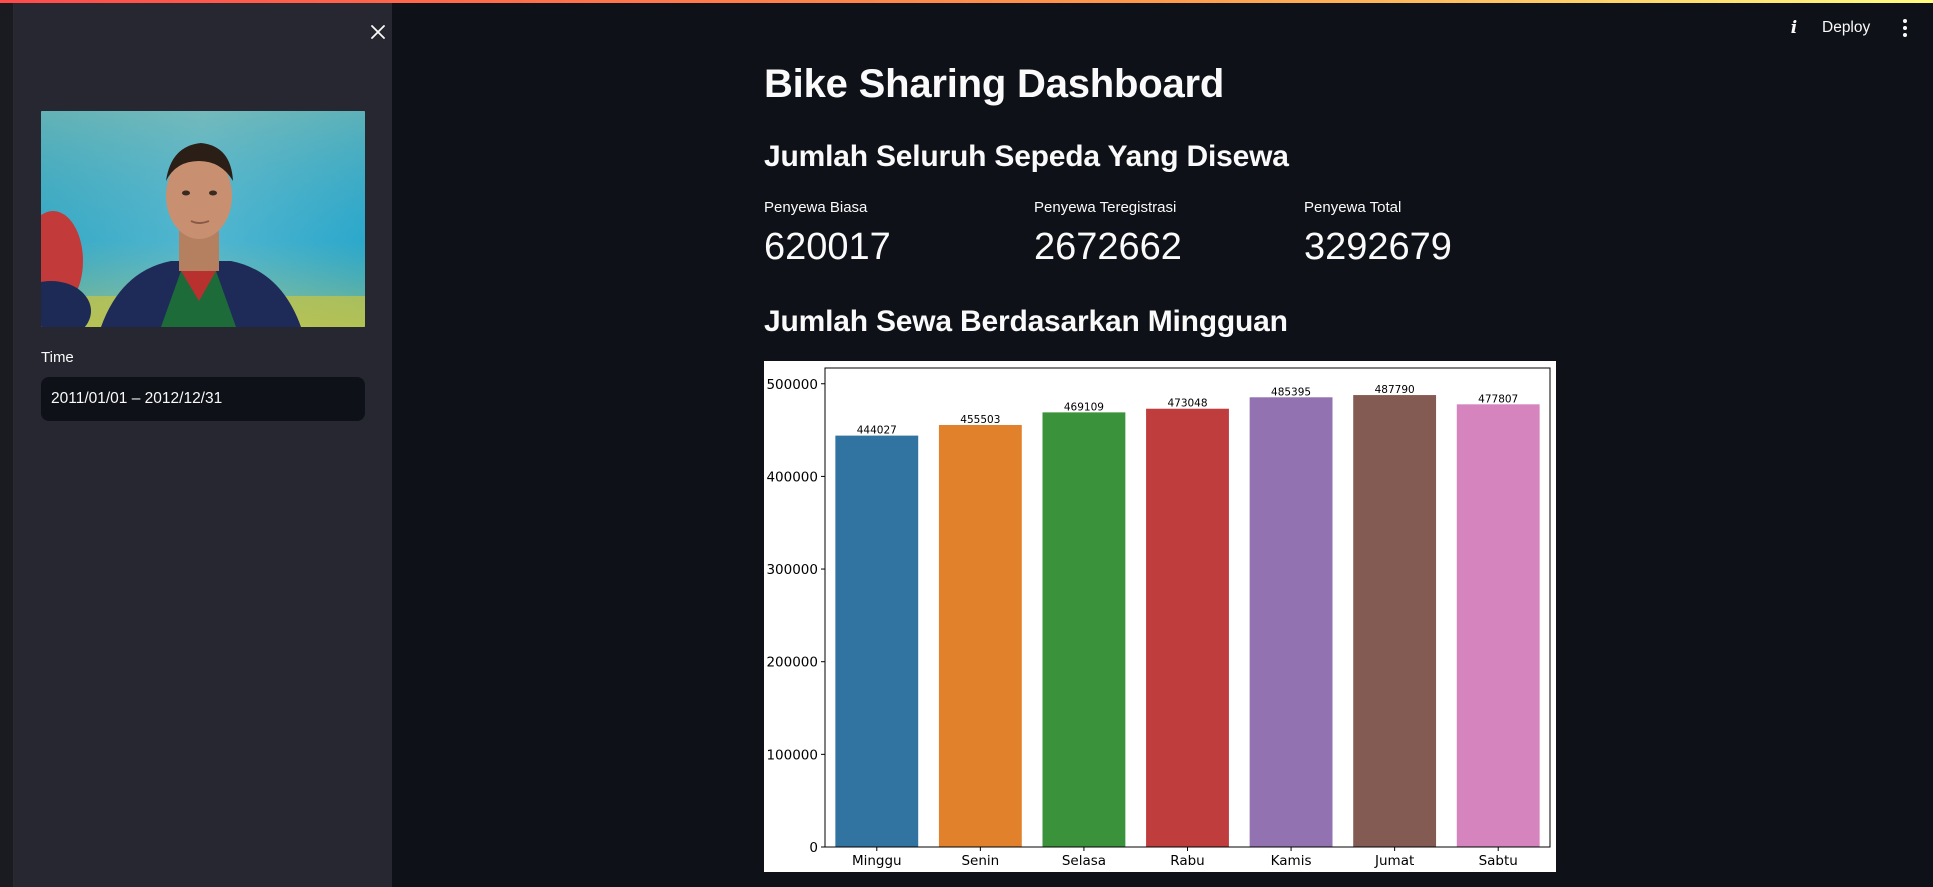 This screenshot has height=887, width=1933. Describe the element at coordinates (1026, 321) in the screenshot. I see `subheader-weekly-rentals: Jumlah Sewa Berdasarkan Mingguan` at that location.